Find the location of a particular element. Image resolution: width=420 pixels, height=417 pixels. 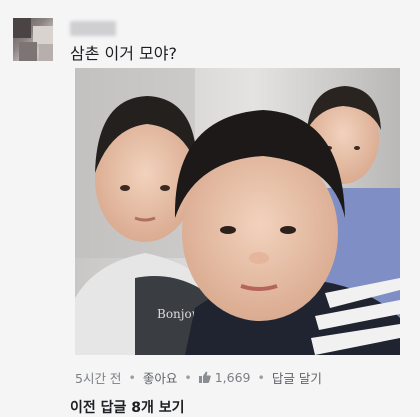

comment-timestamp: 5시간 전 is located at coordinates (98, 378).